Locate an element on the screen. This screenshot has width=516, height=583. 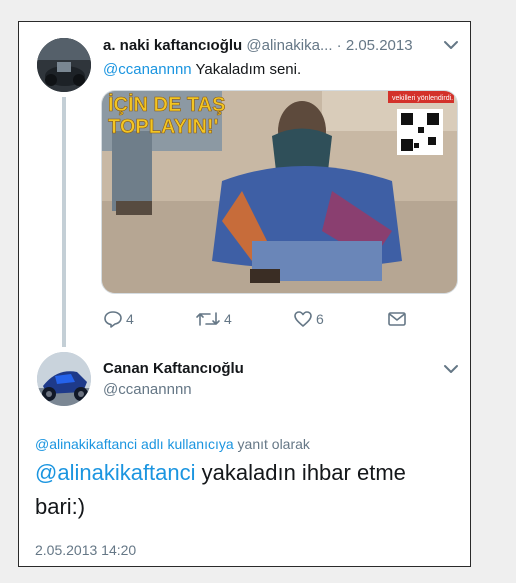
reply-to-link: @alinakikaftanci adlı kullanıcıya is located at coordinates (134, 444).